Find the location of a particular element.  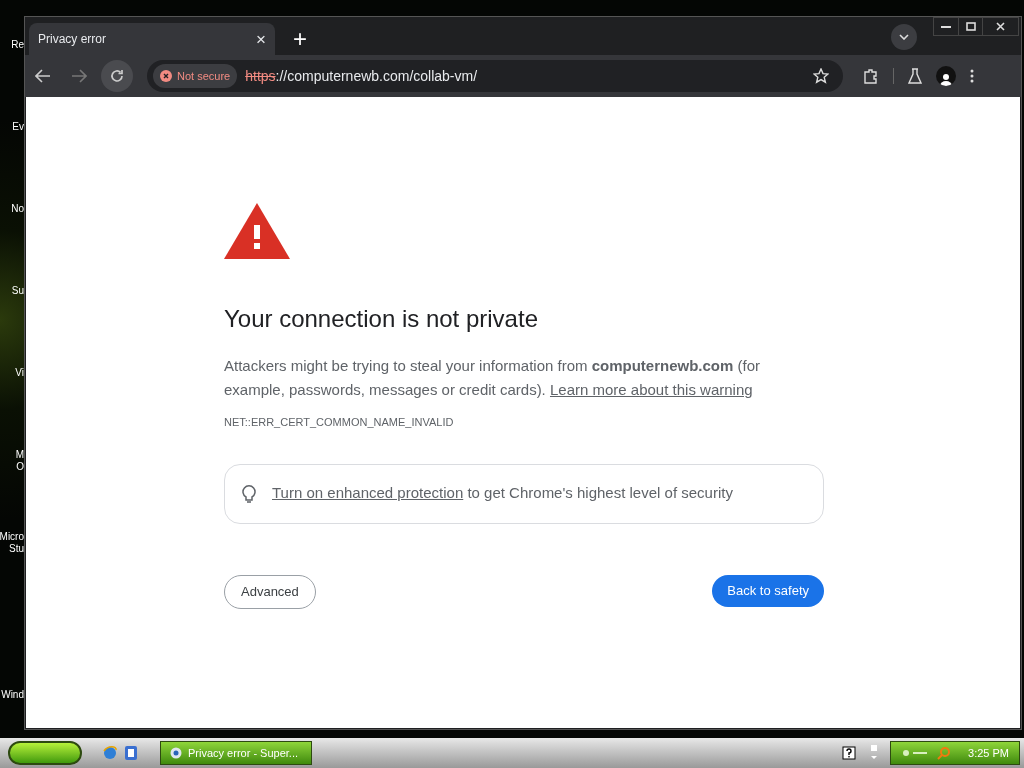

error-icon is located at coordinates (166, 76).